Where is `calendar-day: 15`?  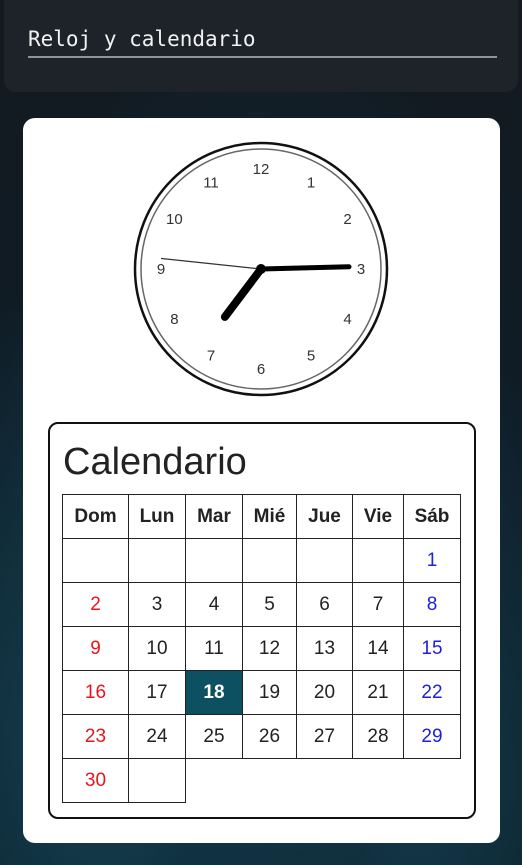
calendar-day: 15 is located at coordinates (432, 648).